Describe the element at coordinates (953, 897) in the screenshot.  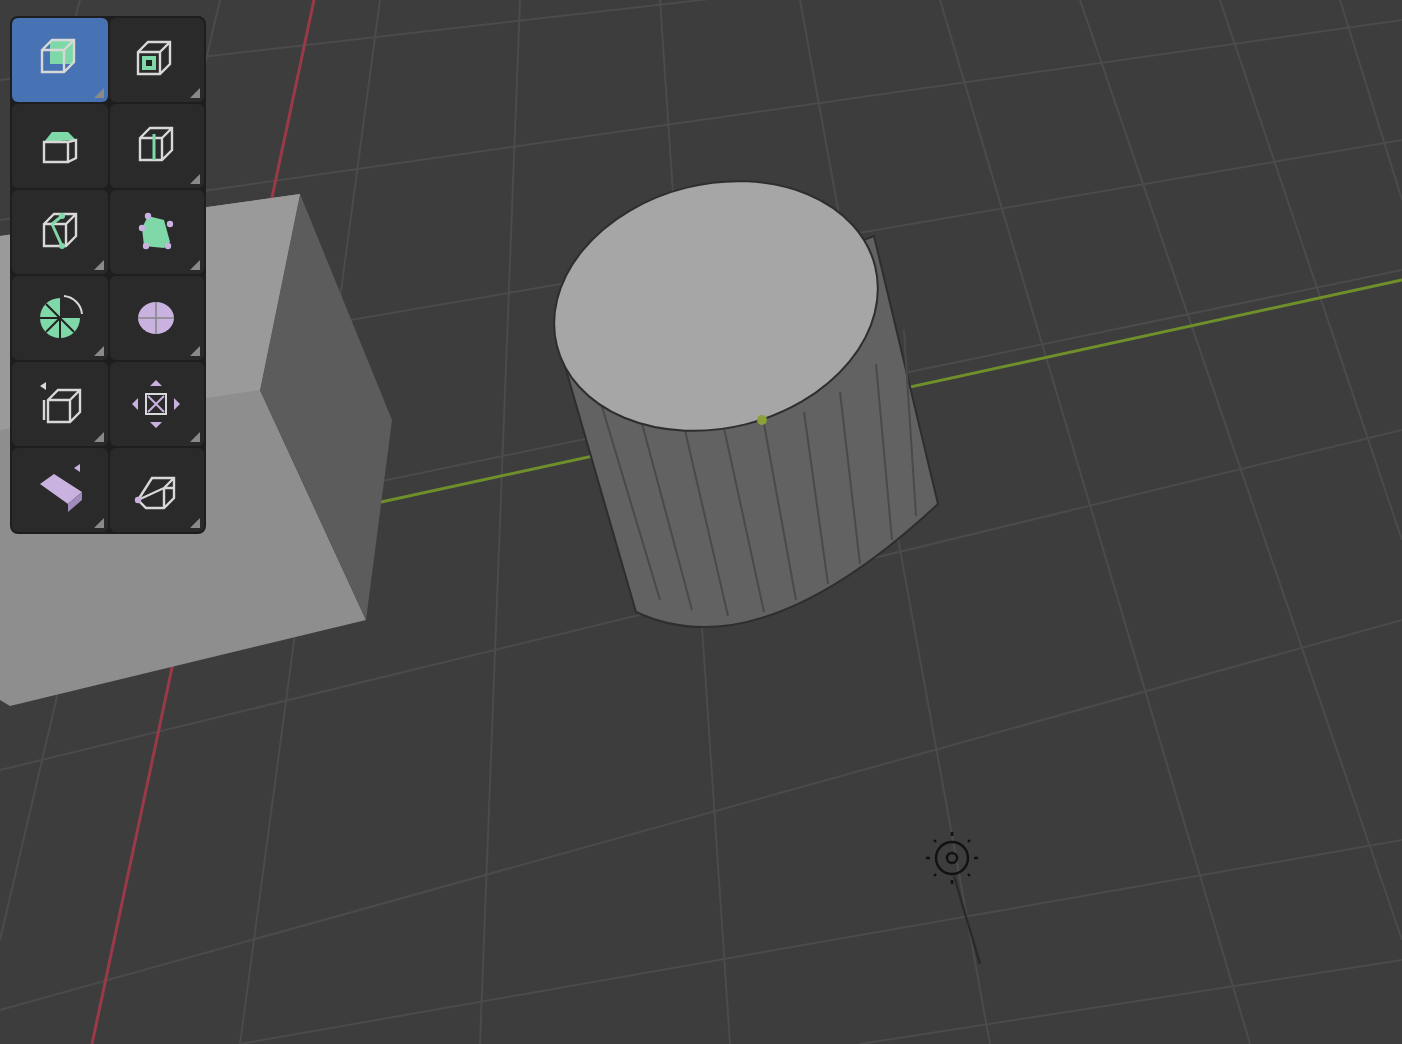
I see `light-icon` at that location.